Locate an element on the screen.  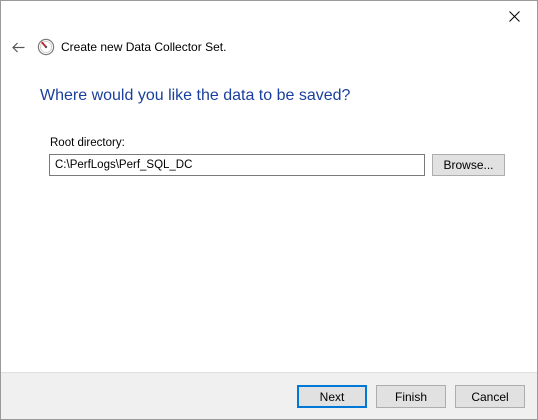
root-directory-label: Root directory: is located at coordinates (87, 143).